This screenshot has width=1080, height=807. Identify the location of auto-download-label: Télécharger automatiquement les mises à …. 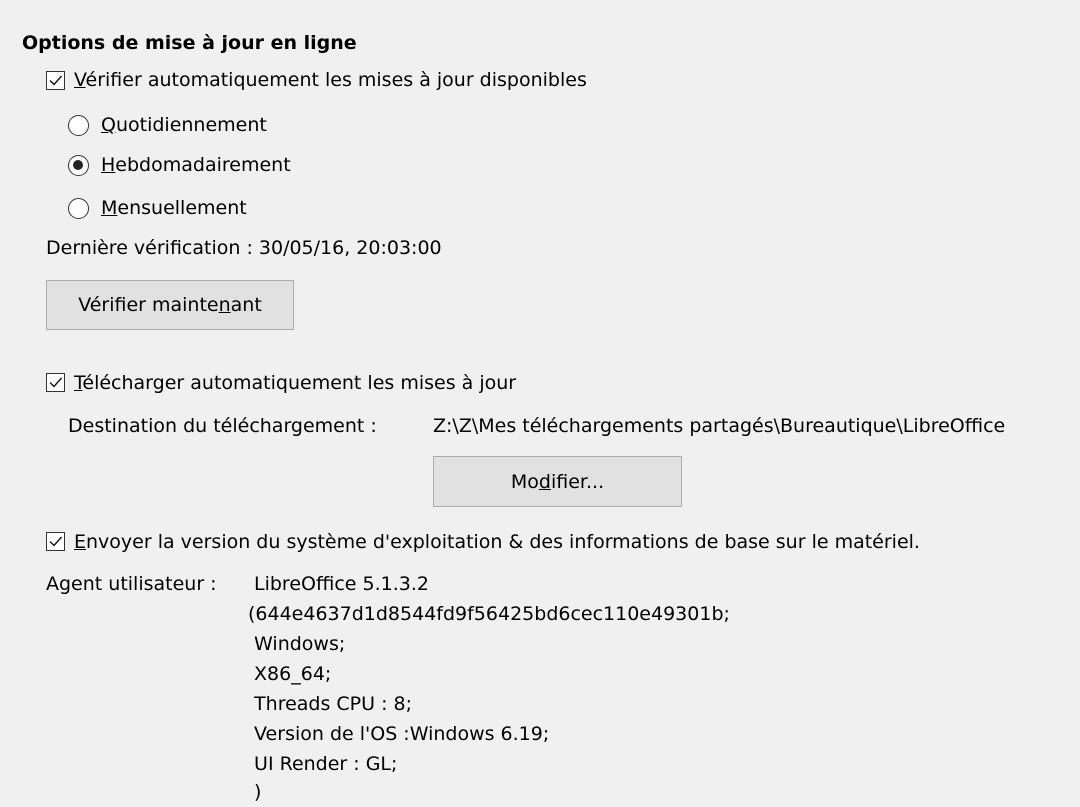
(295, 383).